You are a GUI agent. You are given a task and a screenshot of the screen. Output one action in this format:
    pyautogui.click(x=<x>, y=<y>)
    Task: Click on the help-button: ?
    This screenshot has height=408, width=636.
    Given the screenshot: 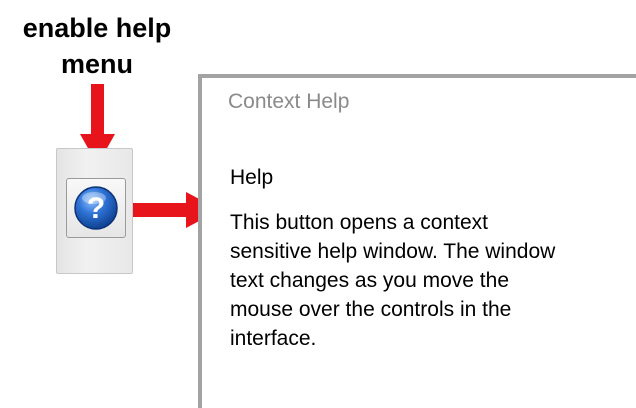 What is the action you would take?
    pyautogui.click(x=96, y=208)
    